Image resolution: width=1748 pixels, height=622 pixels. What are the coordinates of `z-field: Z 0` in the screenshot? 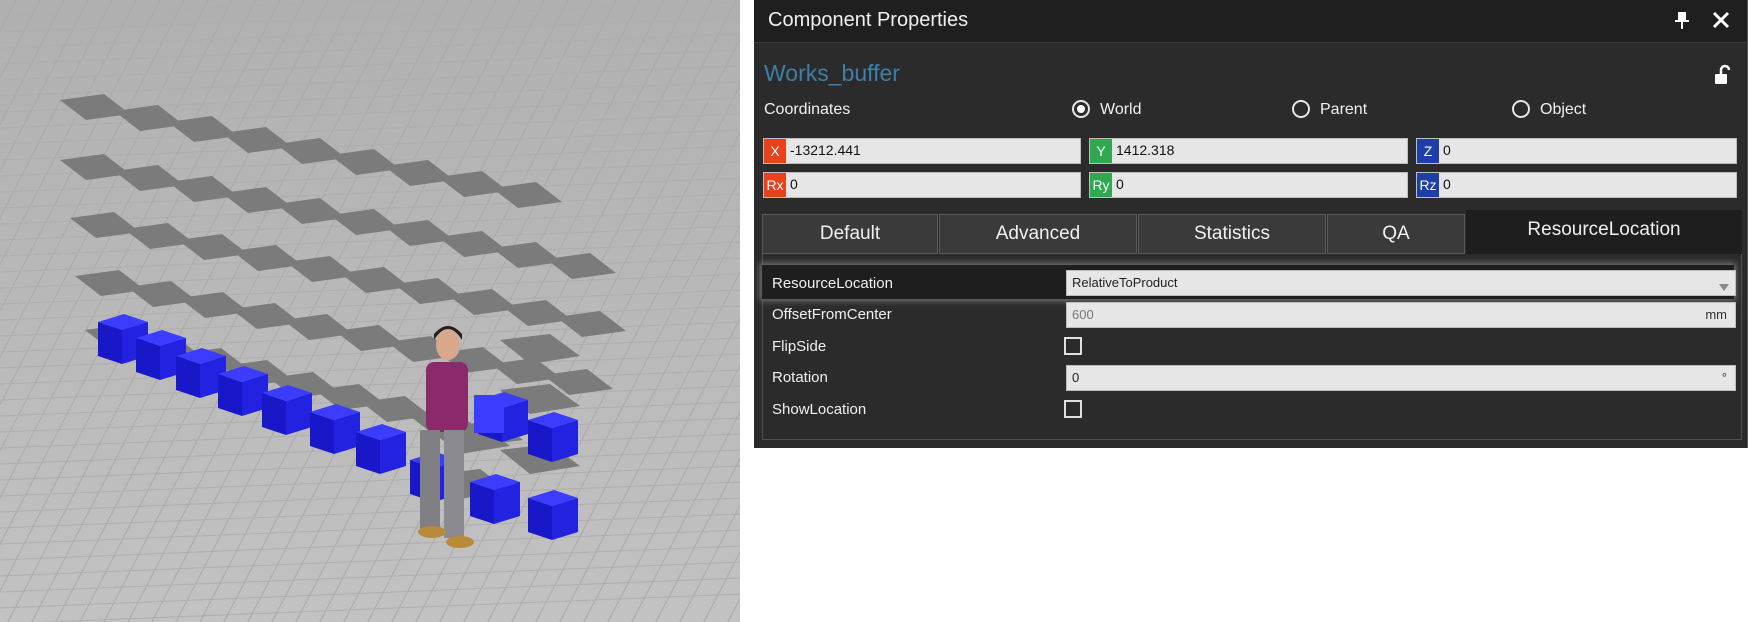 It's located at (1576, 151).